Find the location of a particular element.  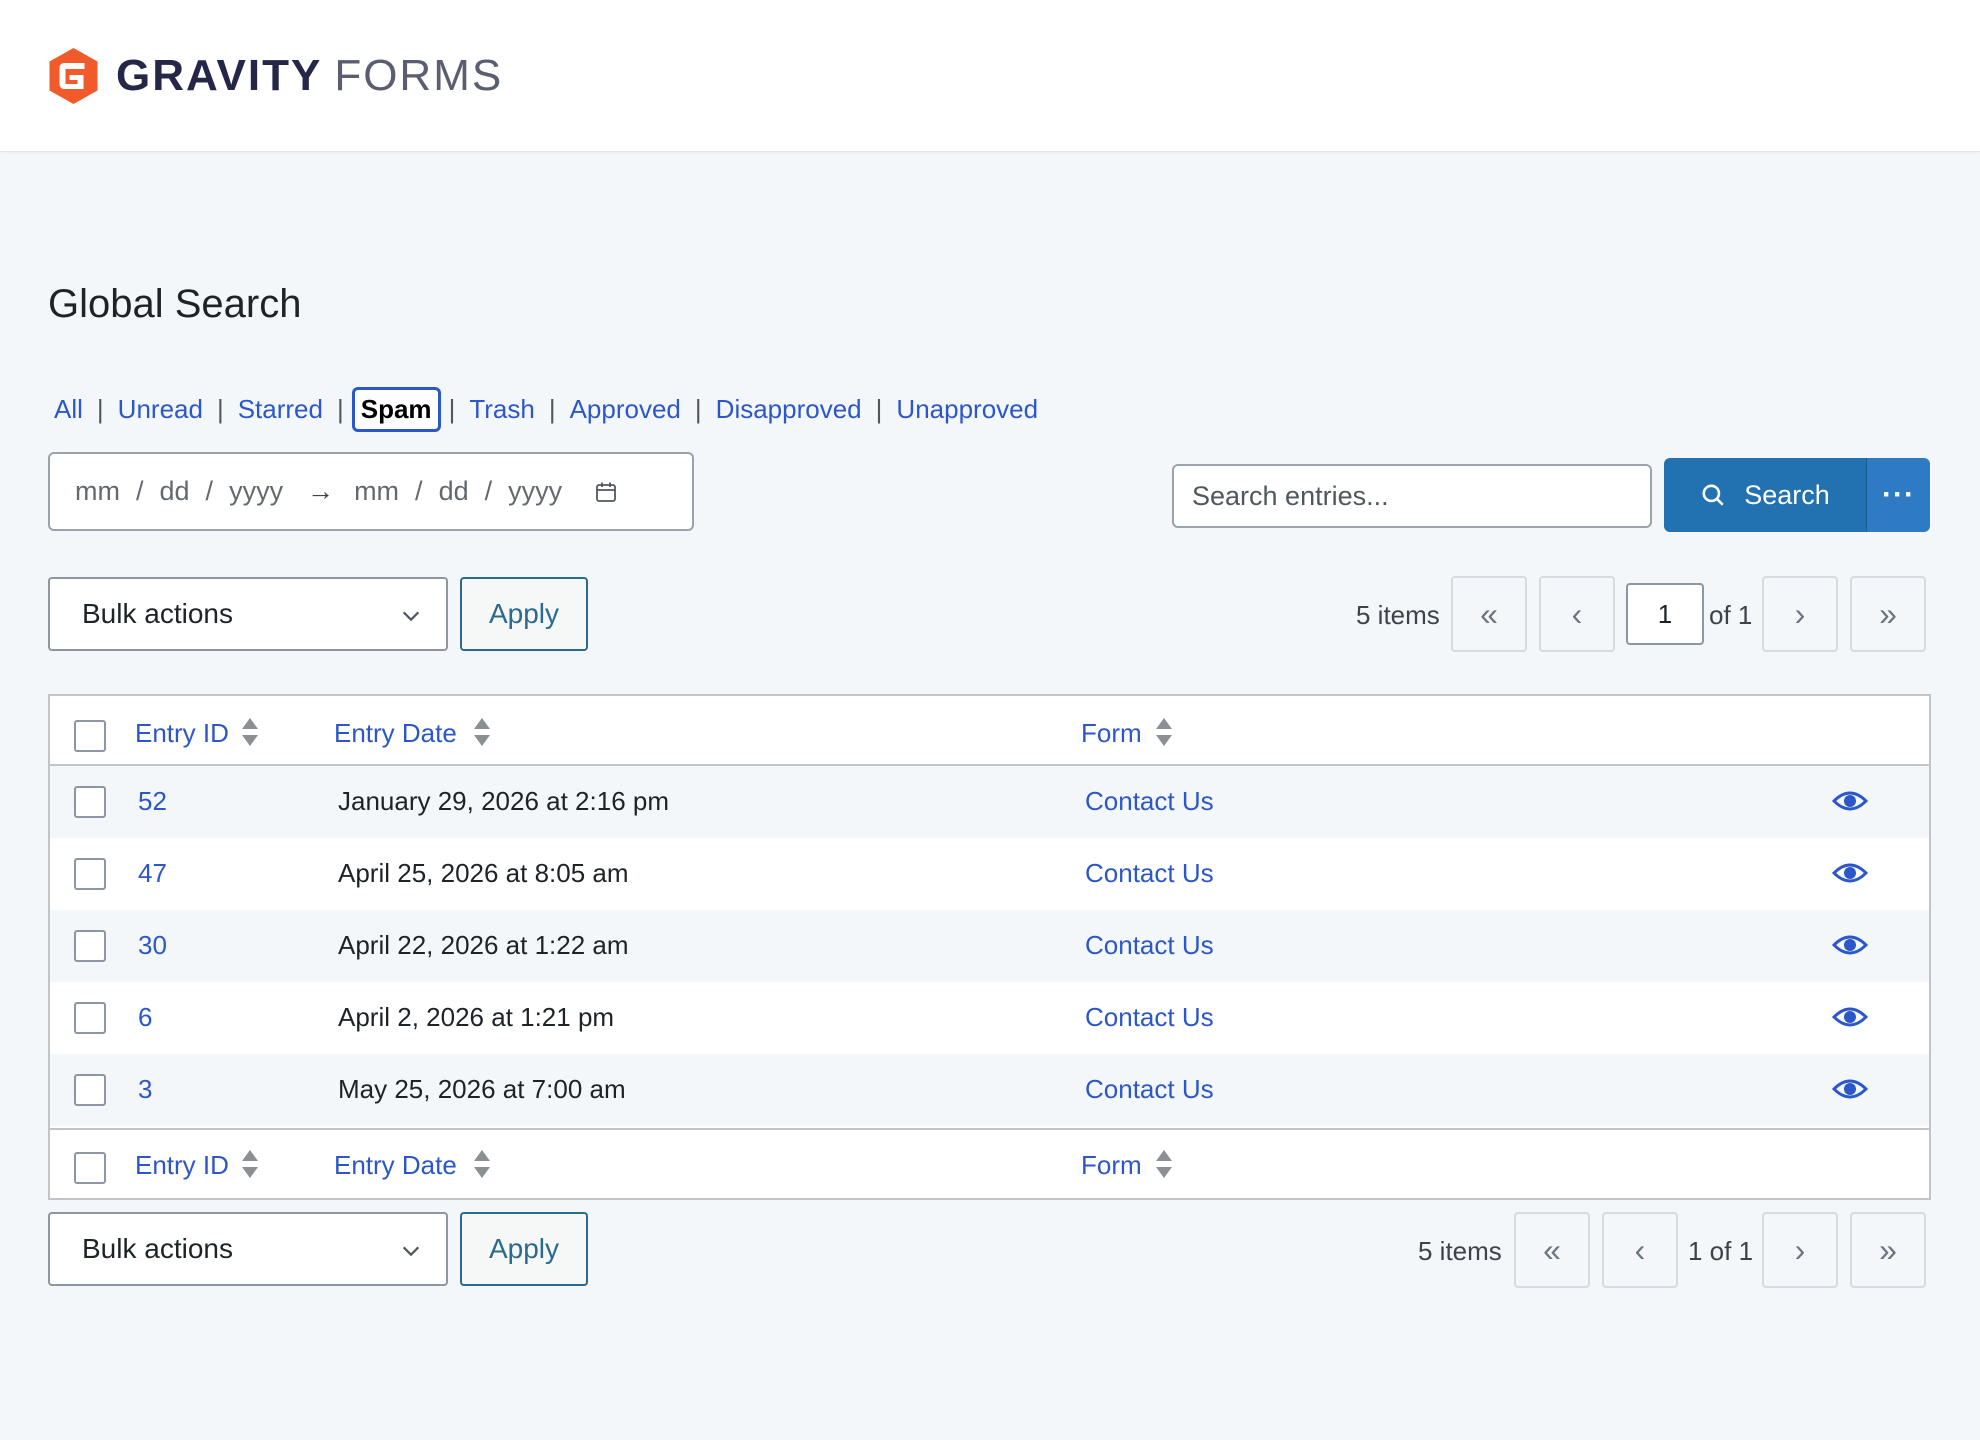

prev-page-button-top: ‹ is located at coordinates (1577, 614).